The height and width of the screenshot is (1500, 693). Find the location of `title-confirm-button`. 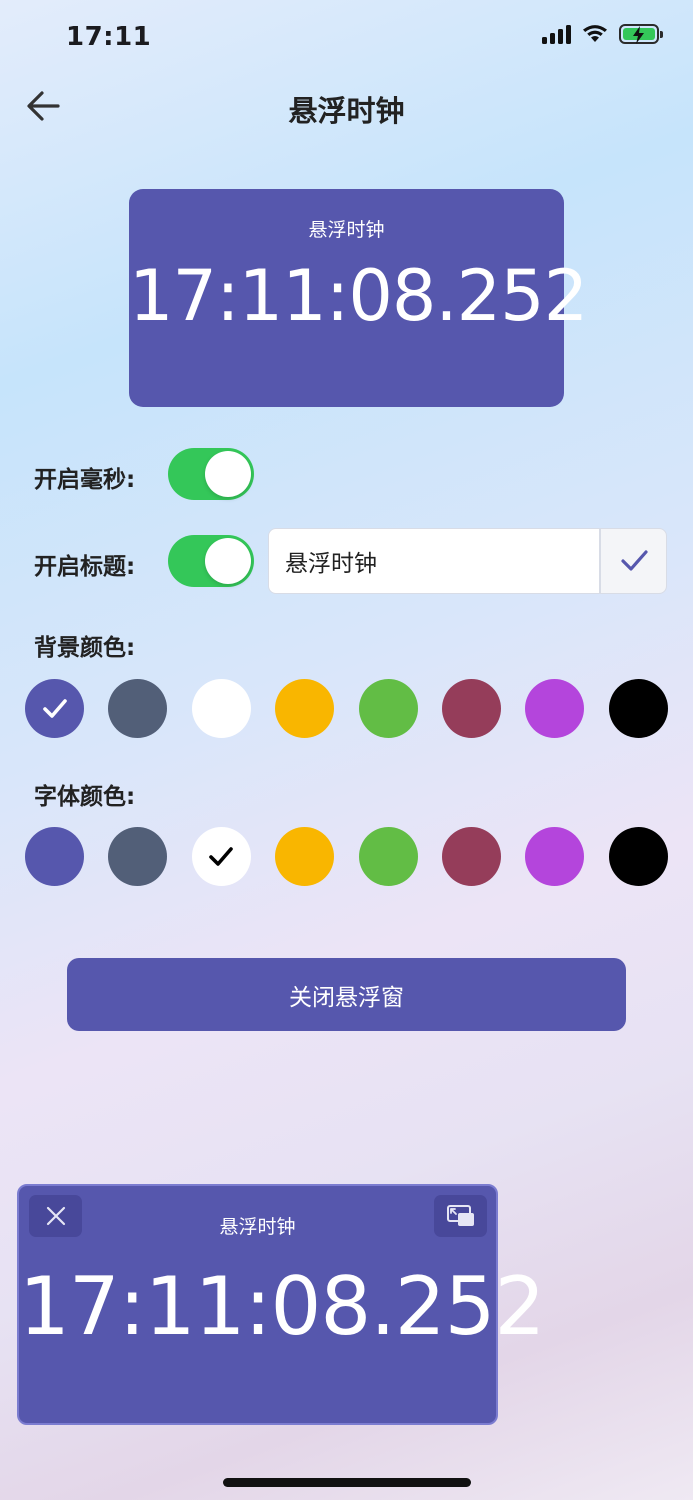

title-confirm-button is located at coordinates (633, 561).